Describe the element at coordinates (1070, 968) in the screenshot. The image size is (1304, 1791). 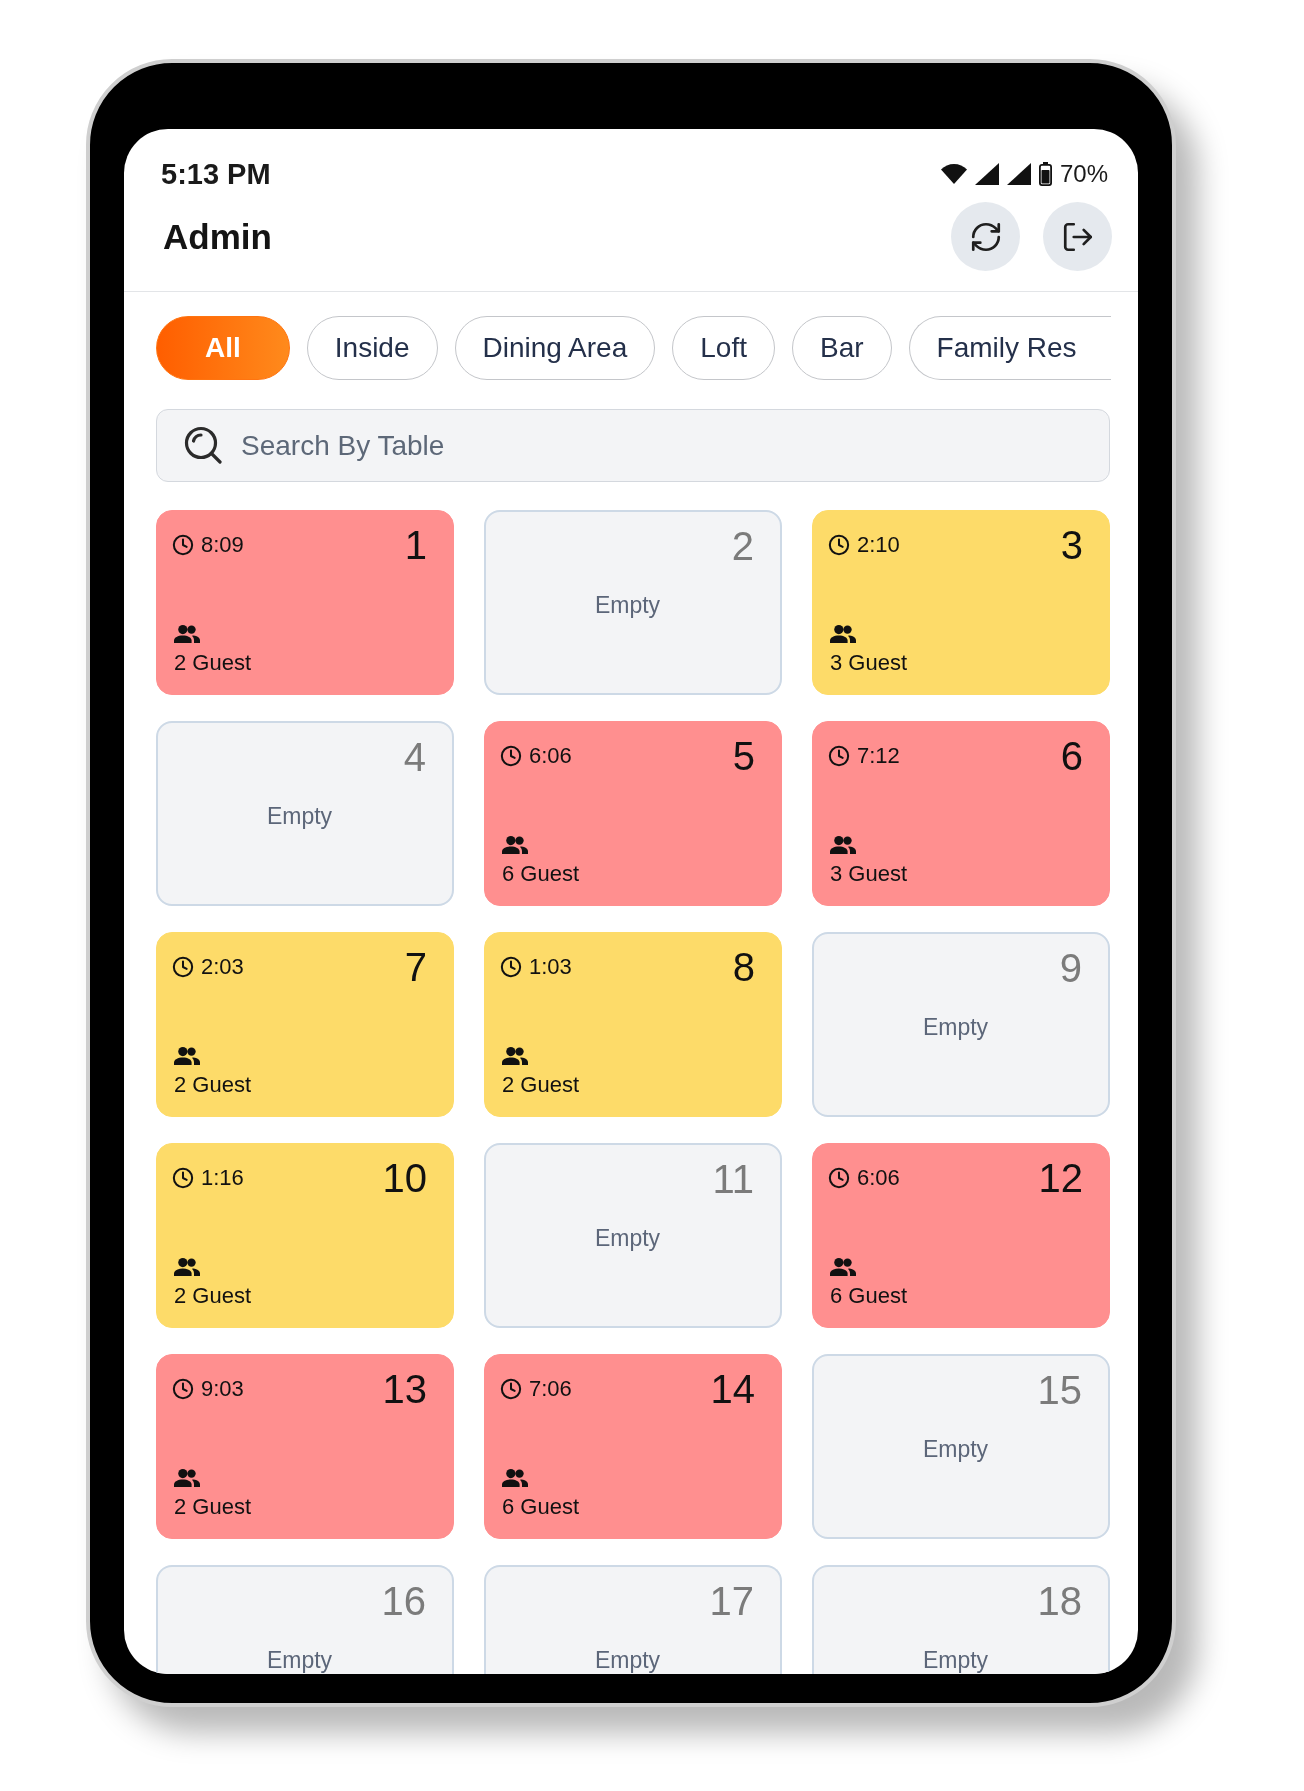
I see `table-number: 9` at that location.